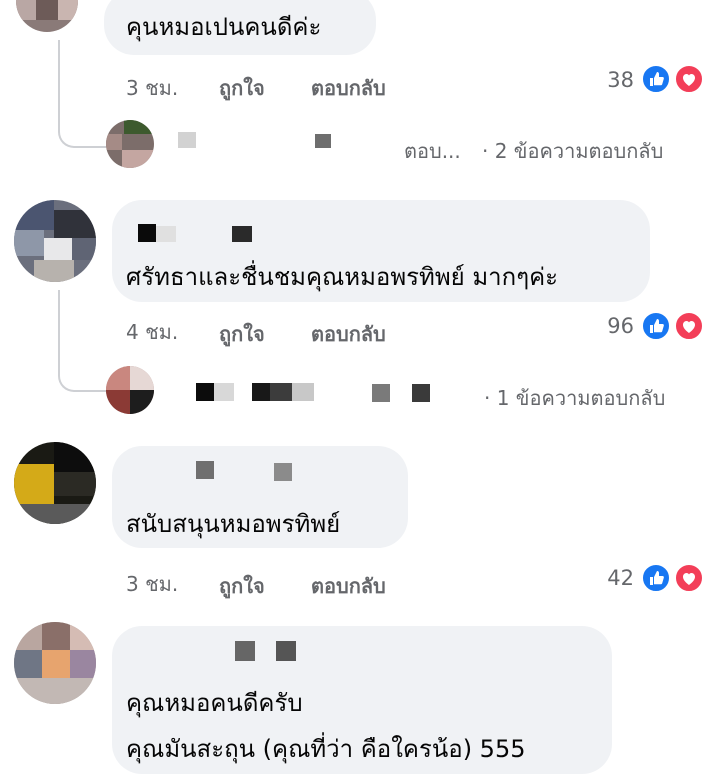  What do you see at coordinates (607, 80) in the screenshot?
I see `reaction-count: 38` at bounding box center [607, 80].